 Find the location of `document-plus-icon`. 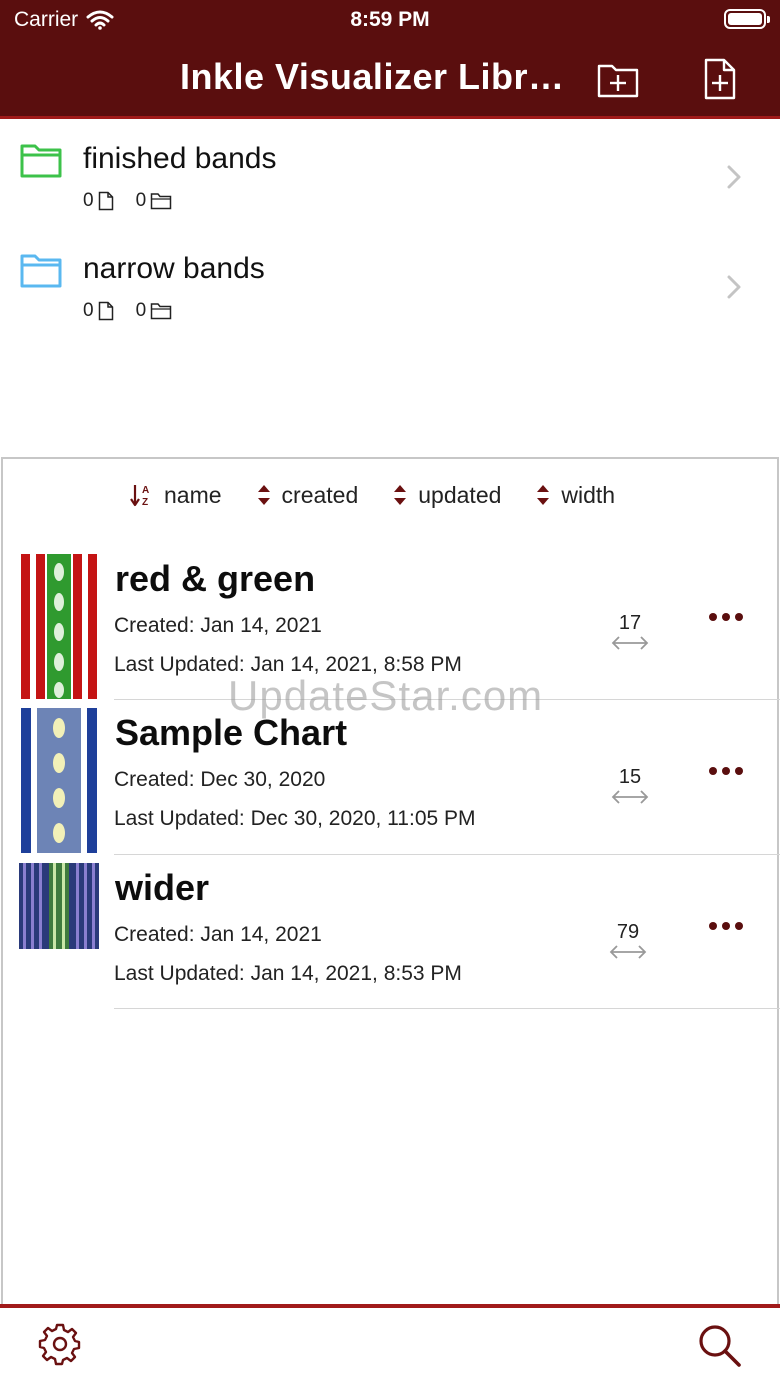

document-plus-icon is located at coordinates (720, 79).